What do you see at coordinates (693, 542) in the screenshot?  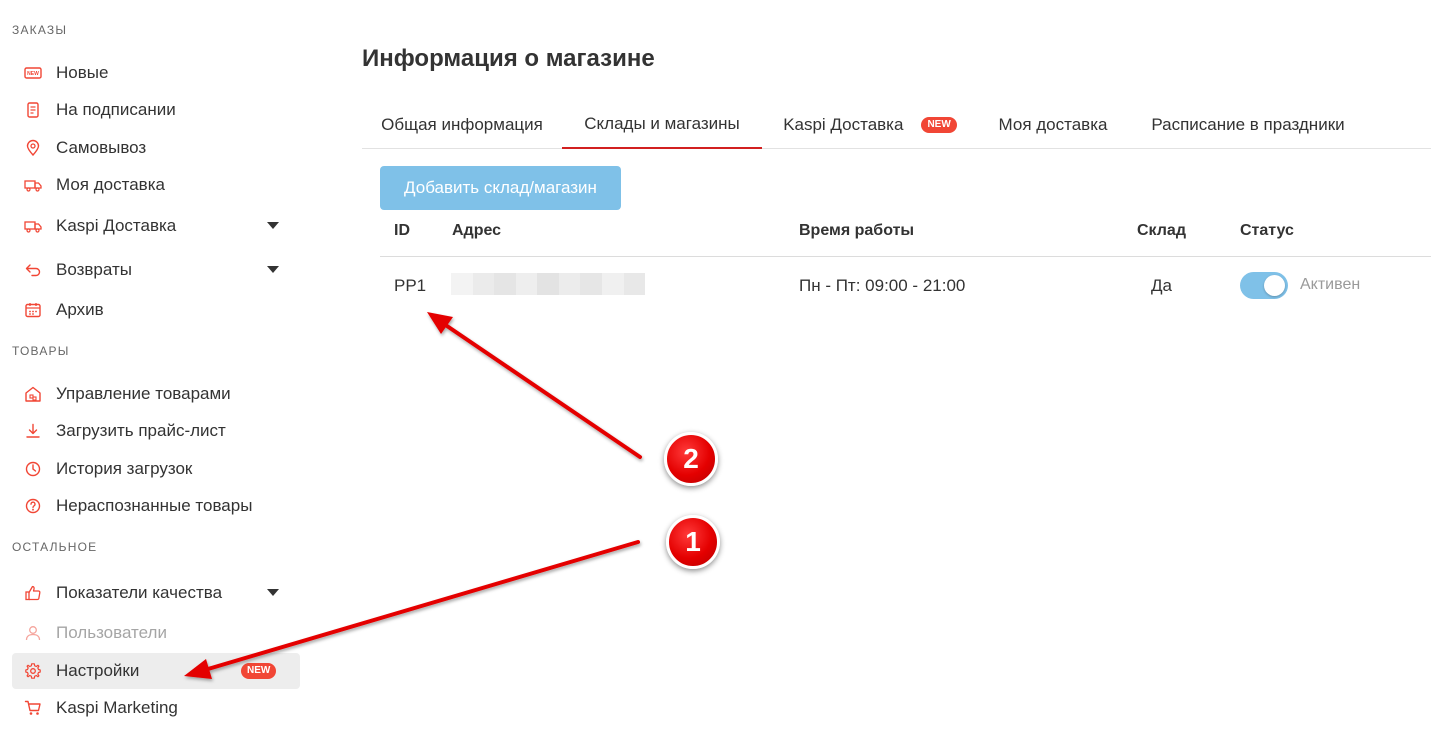 I see `annotation-marker-1: 1` at bounding box center [693, 542].